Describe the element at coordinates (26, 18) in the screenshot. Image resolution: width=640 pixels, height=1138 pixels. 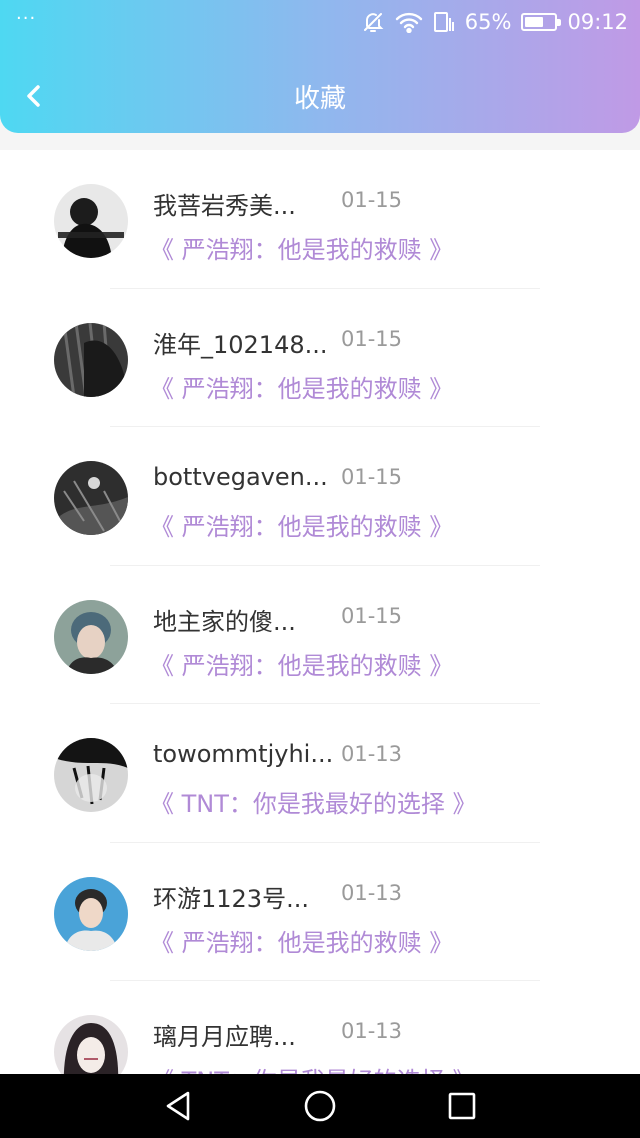
I see `notification-dots: ···` at that location.